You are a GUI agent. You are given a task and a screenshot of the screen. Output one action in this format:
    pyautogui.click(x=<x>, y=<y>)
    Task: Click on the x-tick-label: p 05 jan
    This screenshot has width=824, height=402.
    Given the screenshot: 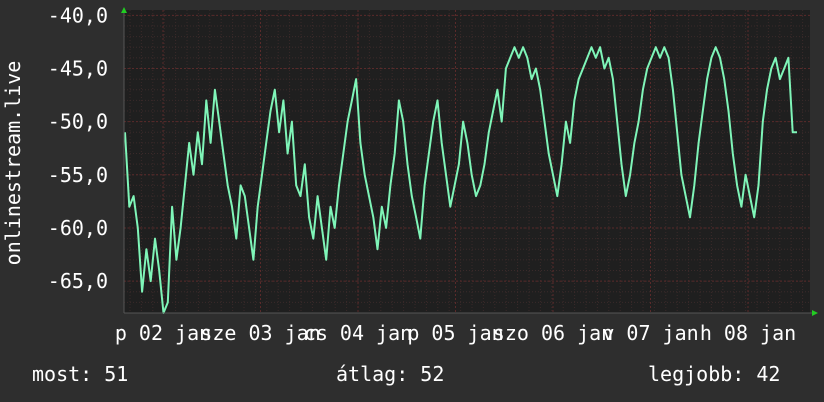 What is the action you would take?
    pyautogui.click(x=455, y=333)
    